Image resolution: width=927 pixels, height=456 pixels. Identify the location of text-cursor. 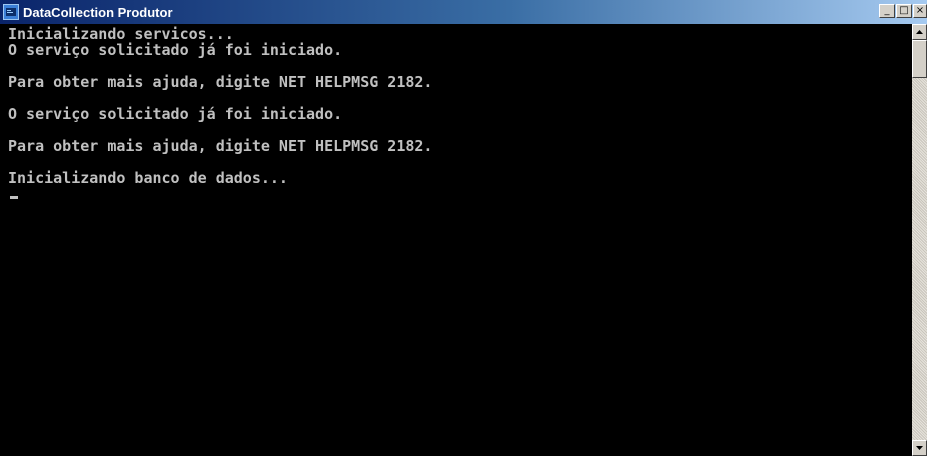
(14, 197).